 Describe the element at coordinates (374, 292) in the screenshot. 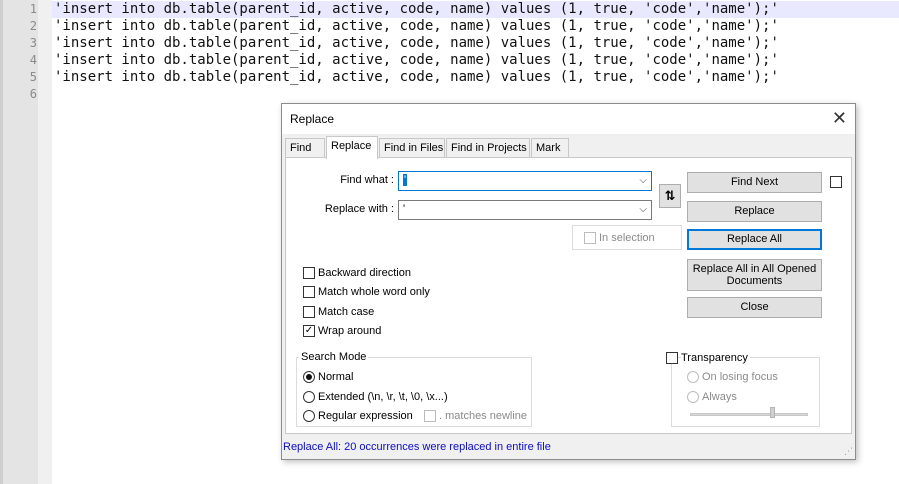

I see `match-whole-word-label: Match whole word only` at that location.